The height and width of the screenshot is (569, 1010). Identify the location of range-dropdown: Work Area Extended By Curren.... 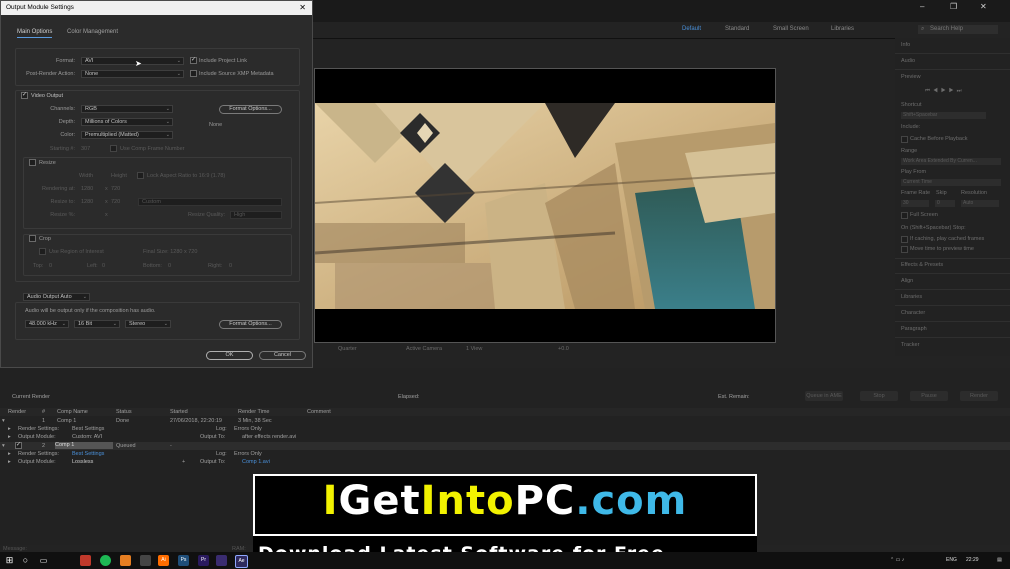
(951, 161).